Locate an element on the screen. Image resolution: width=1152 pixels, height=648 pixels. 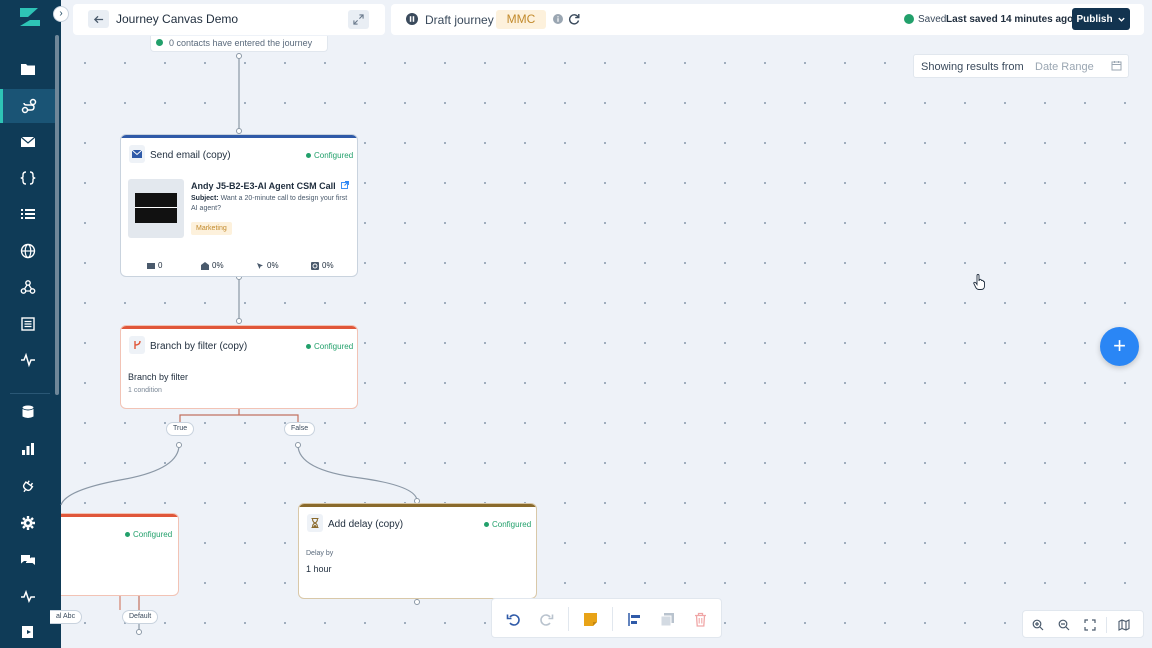
calendar-icon is located at coordinates (1116, 65).